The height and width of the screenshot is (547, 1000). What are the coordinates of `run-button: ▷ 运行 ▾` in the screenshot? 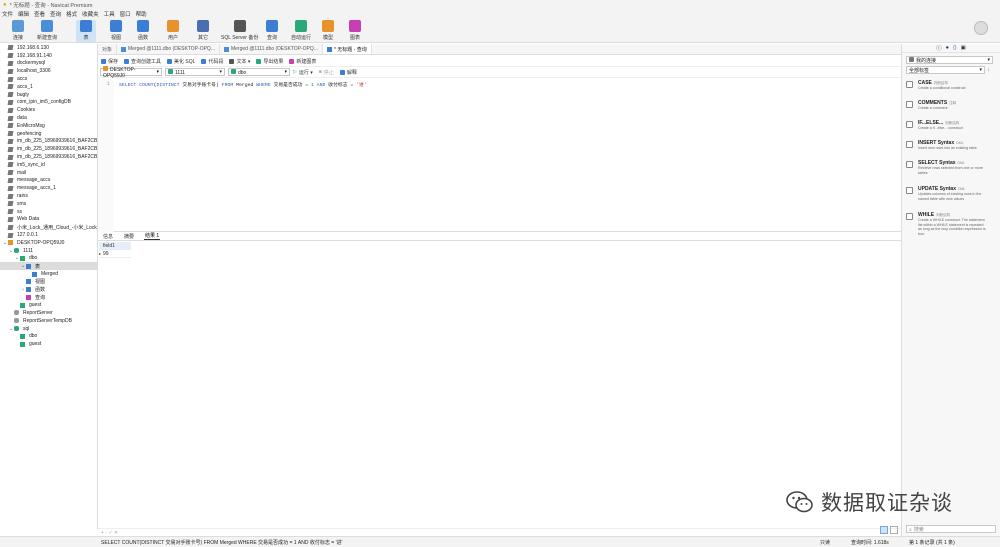 It's located at (303, 72).